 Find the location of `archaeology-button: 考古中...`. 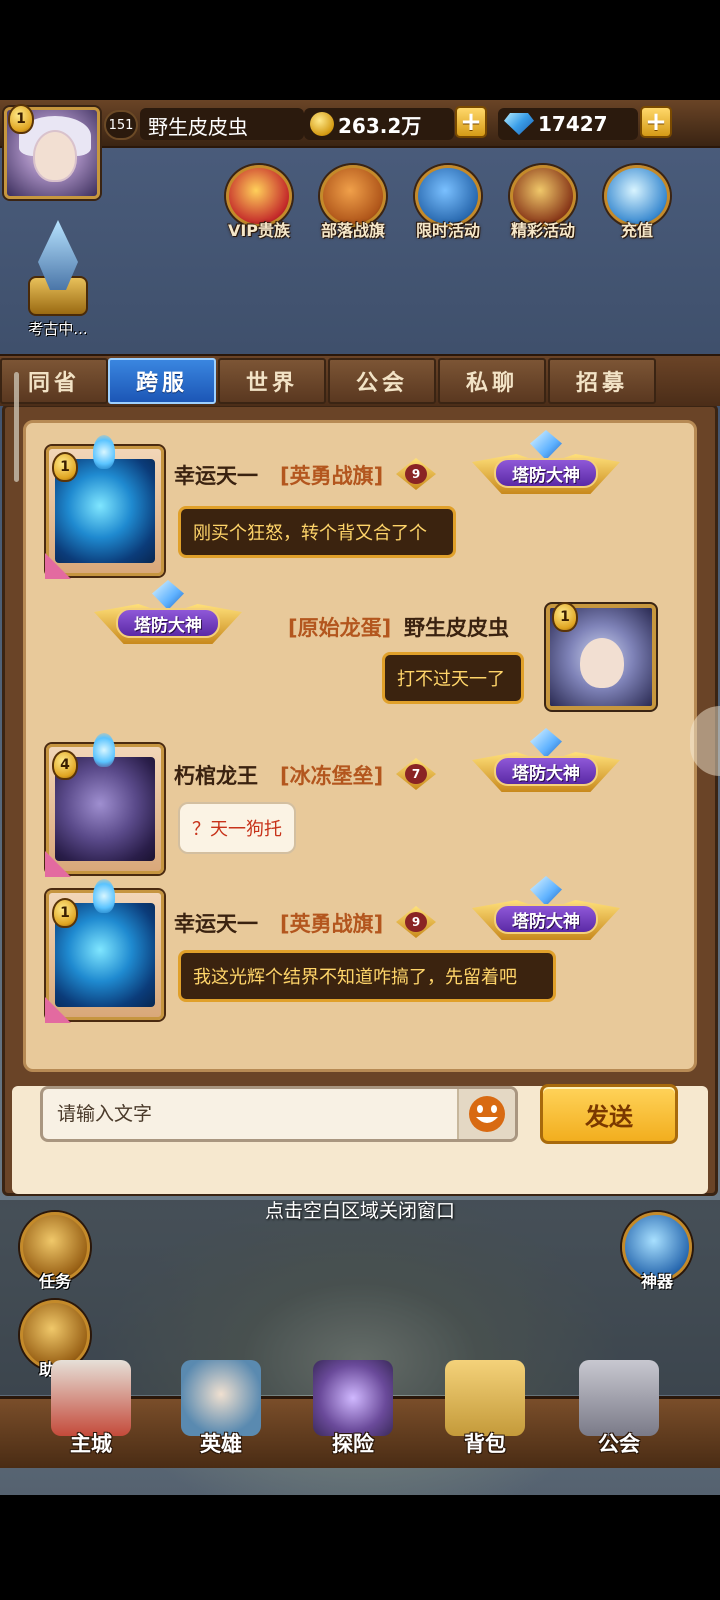

archaeology-button: 考古中... is located at coordinates (58, 285).